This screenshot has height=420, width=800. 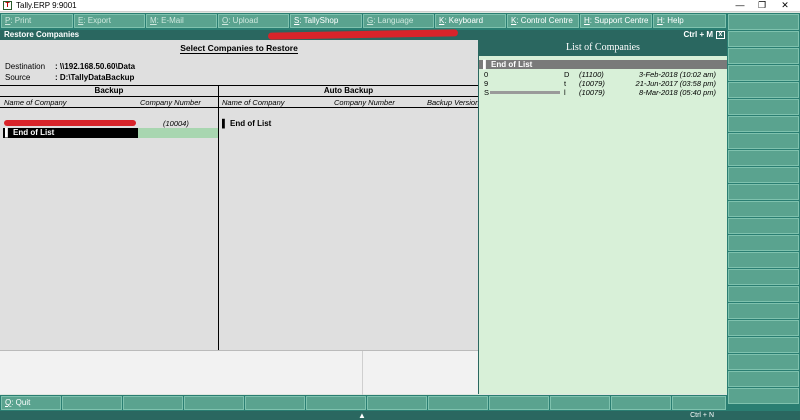 I want to click on source-value: : D:\TallyDataBackup, so click(x=94, y=77).